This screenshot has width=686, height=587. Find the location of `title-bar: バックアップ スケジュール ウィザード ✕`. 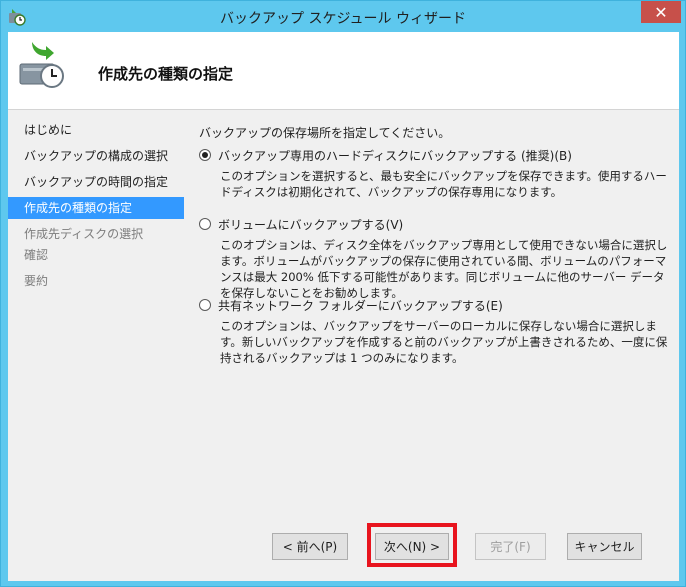

title-bar: バックアップ スケジュール ウィザード ✕ is located at coordinates (343, 17).